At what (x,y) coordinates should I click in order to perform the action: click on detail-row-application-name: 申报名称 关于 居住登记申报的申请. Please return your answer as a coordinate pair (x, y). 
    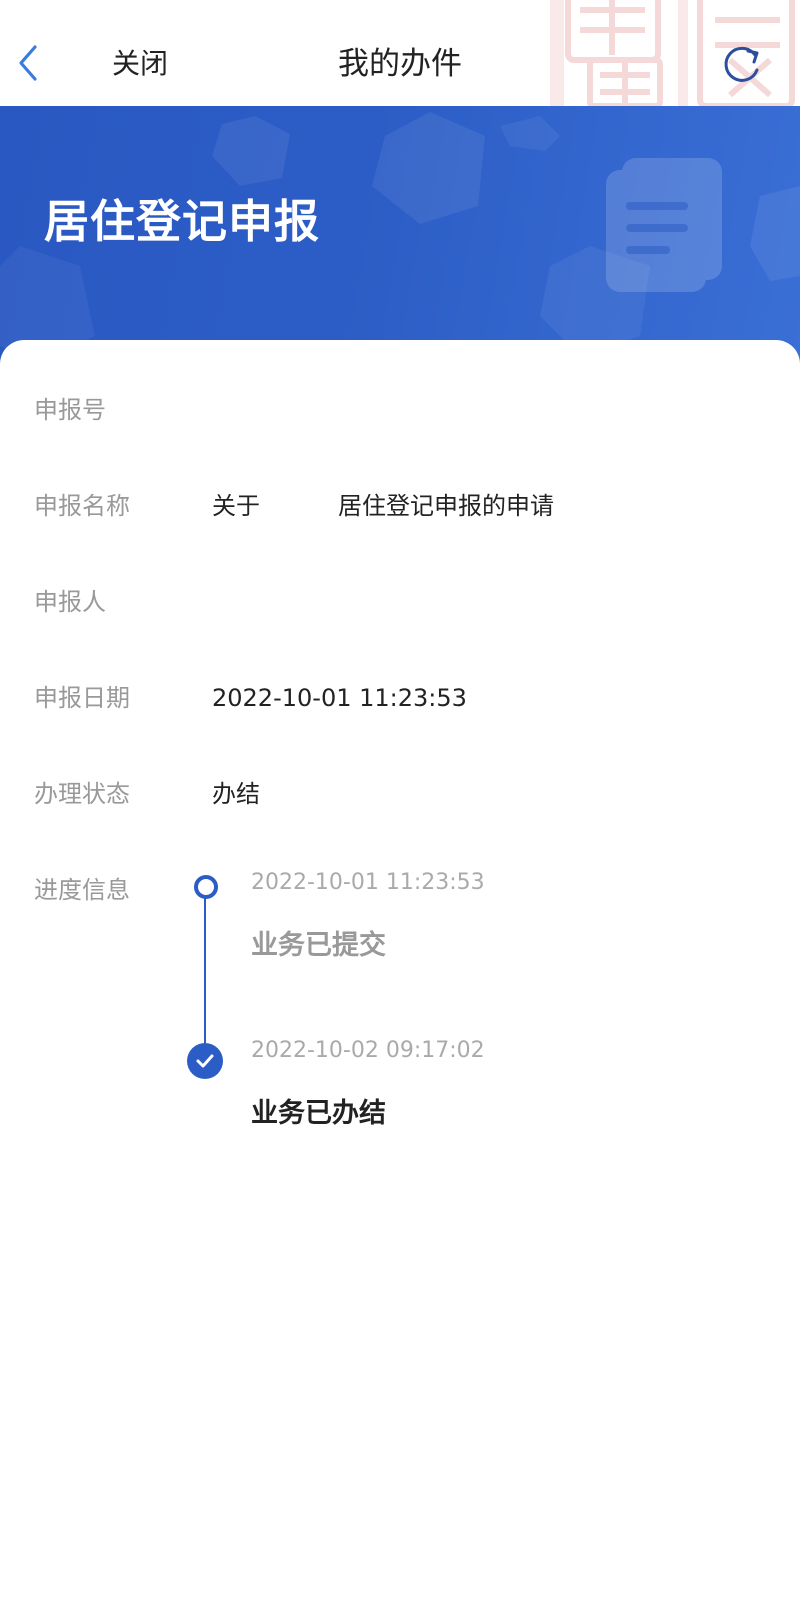
    Looking at the image, I should click on (400, 506).